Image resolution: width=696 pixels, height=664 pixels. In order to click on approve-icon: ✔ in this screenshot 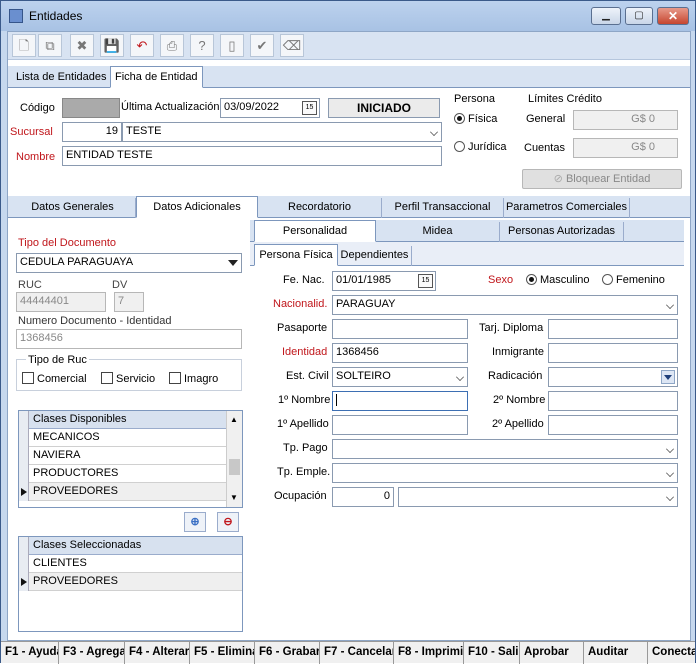, I will do `click(262, 45)`.